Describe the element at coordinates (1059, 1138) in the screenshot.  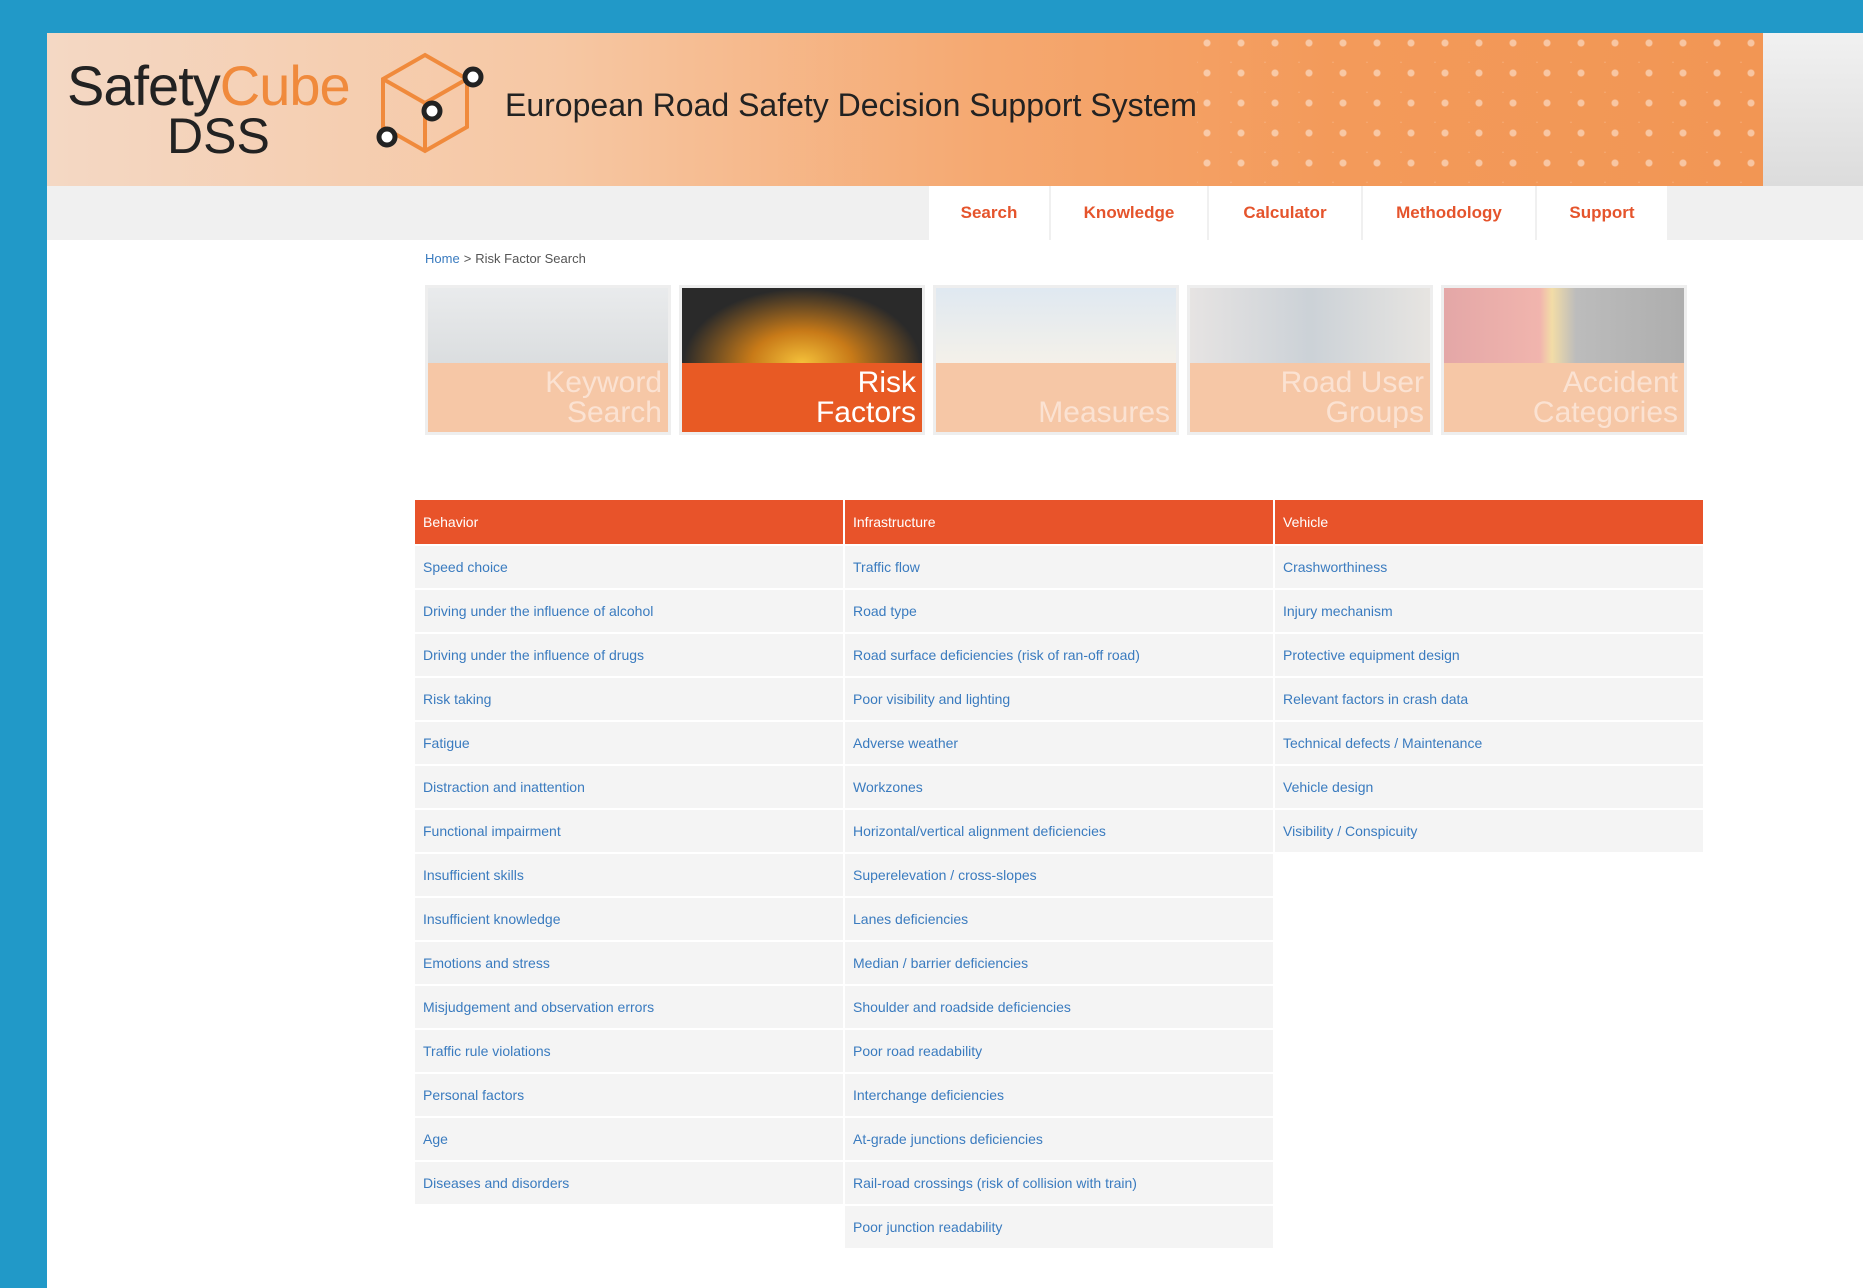
I see `risk-factor-link: At-grade junctions deficiencies` at that location.